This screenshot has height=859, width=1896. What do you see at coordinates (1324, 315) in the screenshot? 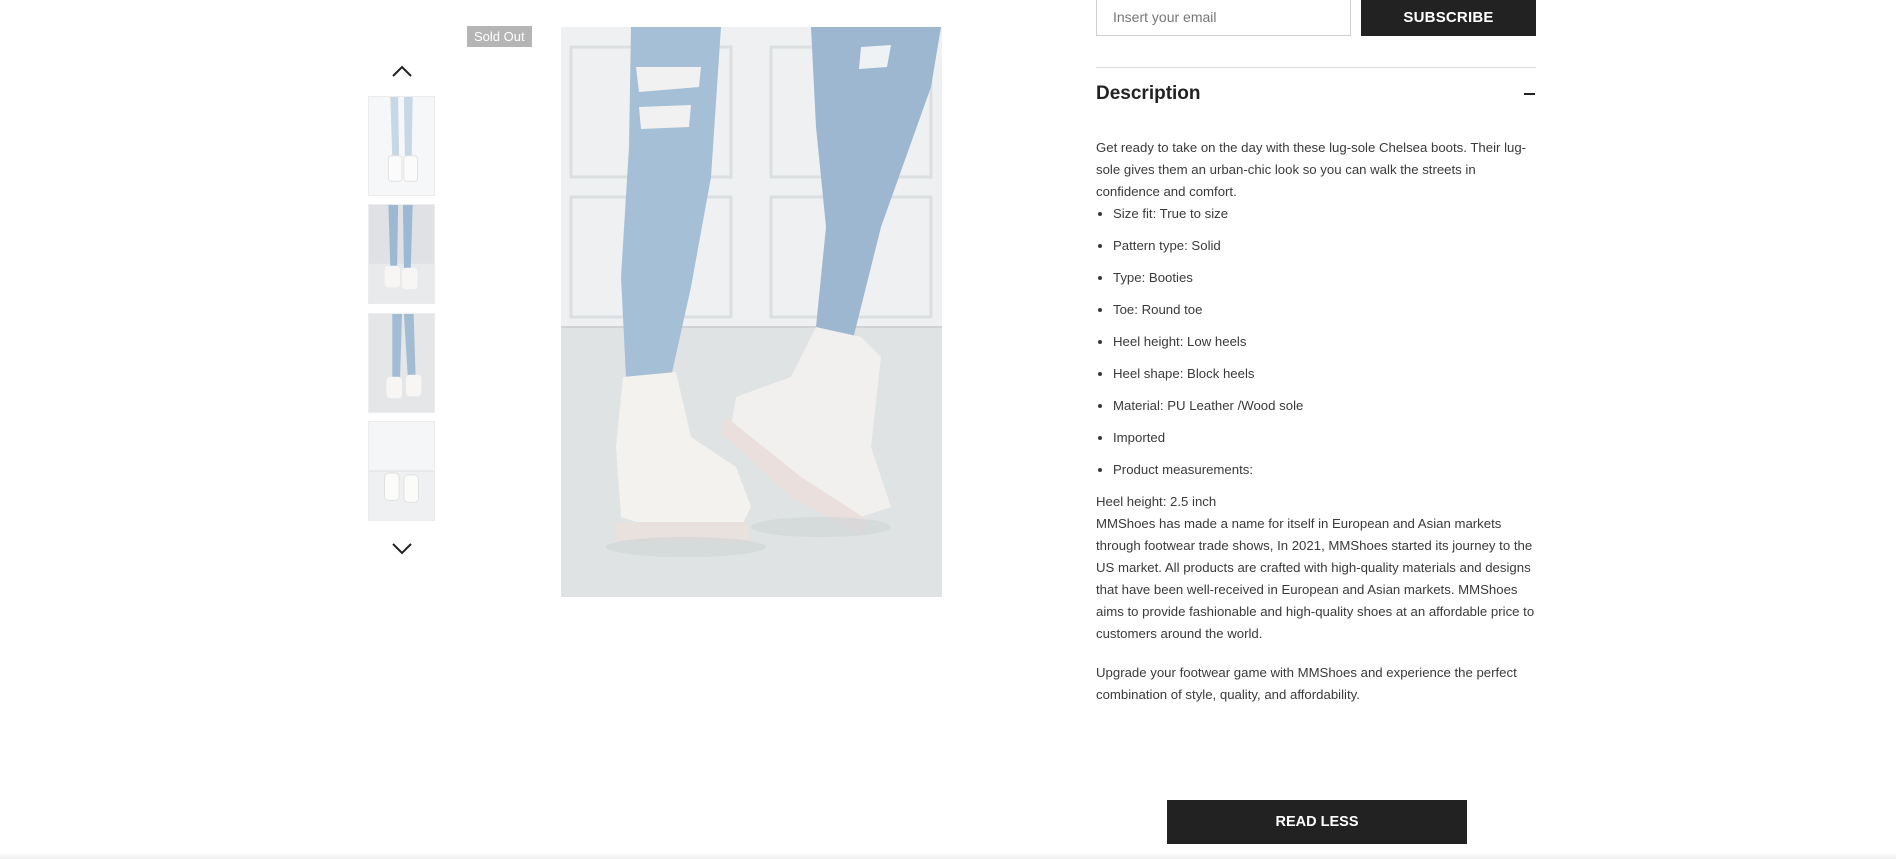
I see `list-item: Toe: Round toe` at bounding box center [1324, 315].